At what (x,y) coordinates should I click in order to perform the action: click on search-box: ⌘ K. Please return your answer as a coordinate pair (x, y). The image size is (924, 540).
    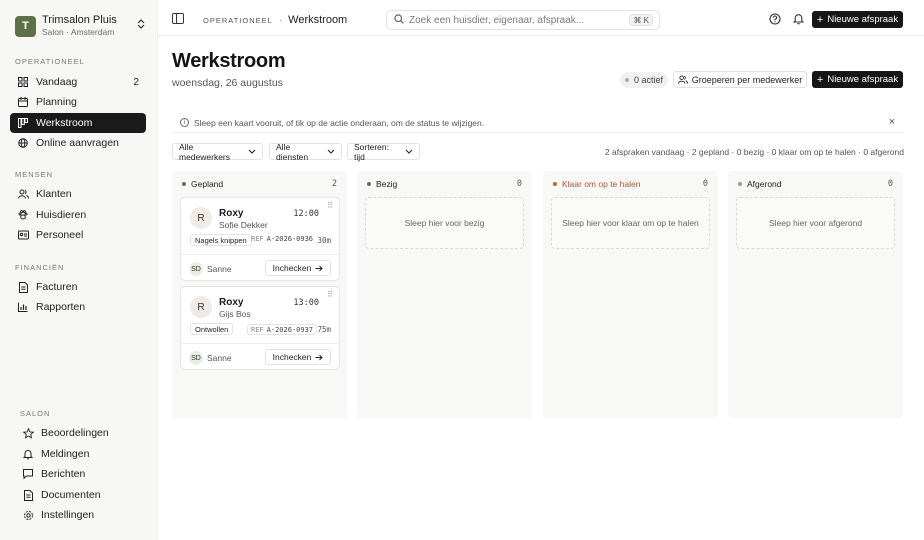
    Looking at the image, I should click on (523, 20).